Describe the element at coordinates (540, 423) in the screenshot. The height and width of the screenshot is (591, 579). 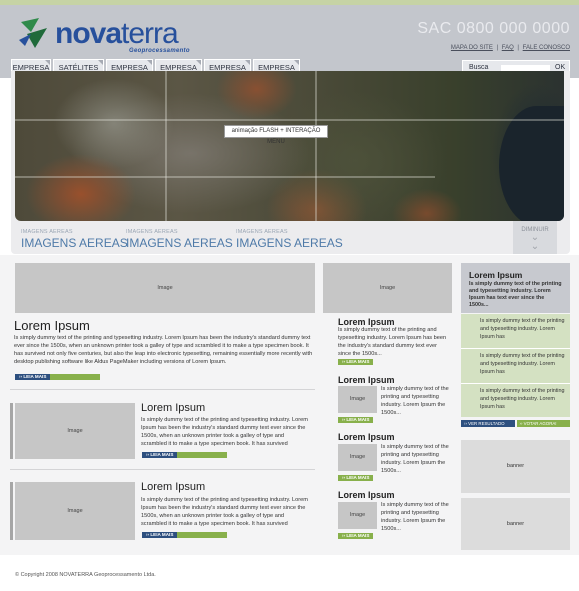
I see `votar-agora-label: VOTAR AGORA!` at that location.